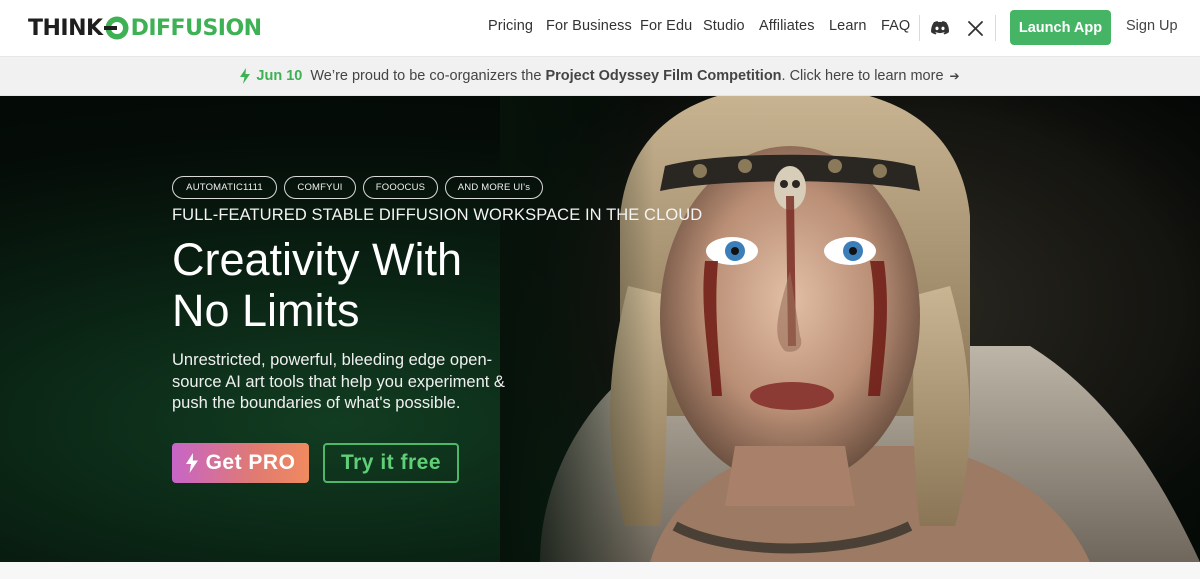  What do you see at coordinates (975, 28) in the screenshot?
I see `x-twitter-icon` at bounding box center [975, 28].